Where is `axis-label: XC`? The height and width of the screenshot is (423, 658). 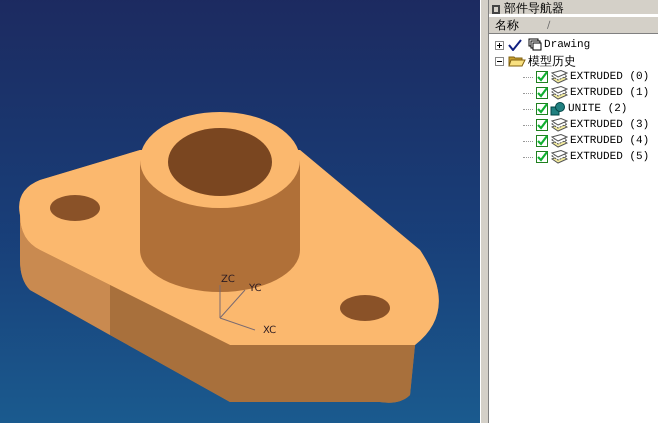
axis-label: XC is located at coordinates (269, 330).